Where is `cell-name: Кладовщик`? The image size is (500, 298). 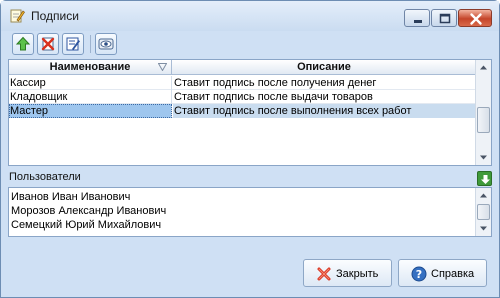
cell-name: Кладовщик is located at coordinates (90, 97).